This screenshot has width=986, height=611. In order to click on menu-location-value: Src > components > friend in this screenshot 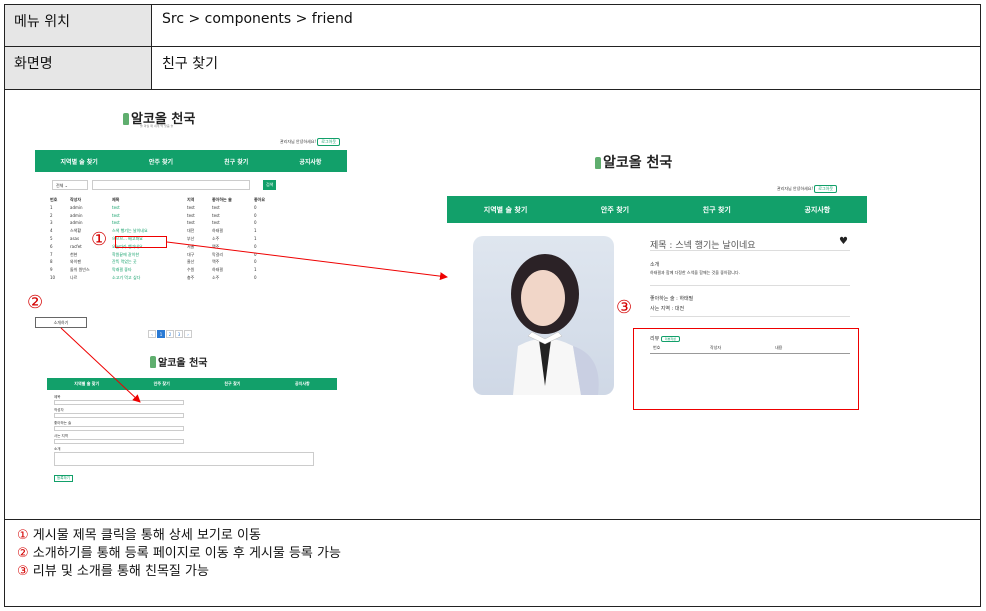, I will do `click(257, 19)`.